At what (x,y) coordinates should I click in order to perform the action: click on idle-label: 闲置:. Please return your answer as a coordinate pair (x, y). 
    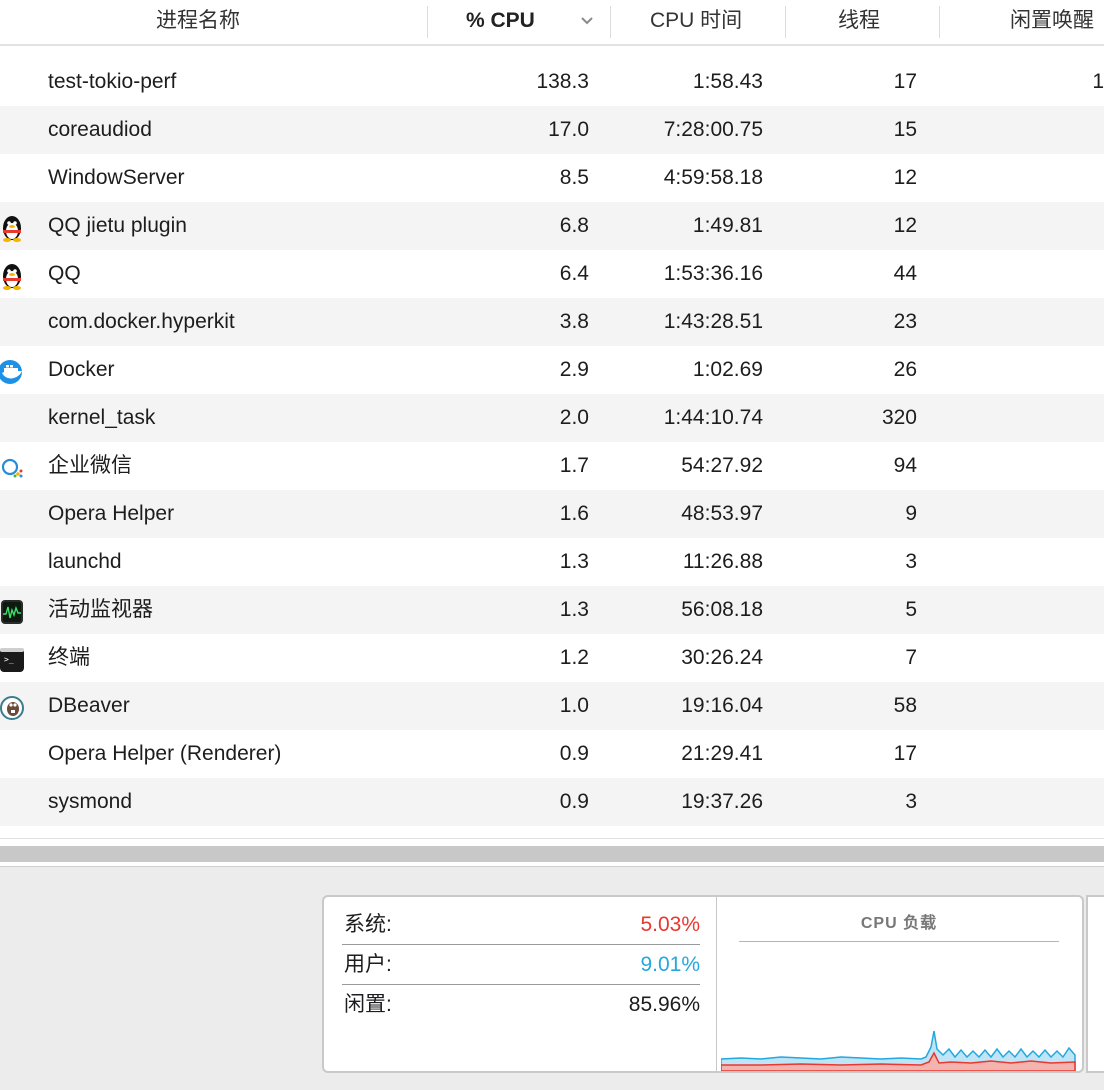
    Looking at the image, I should click on (368, 1004).